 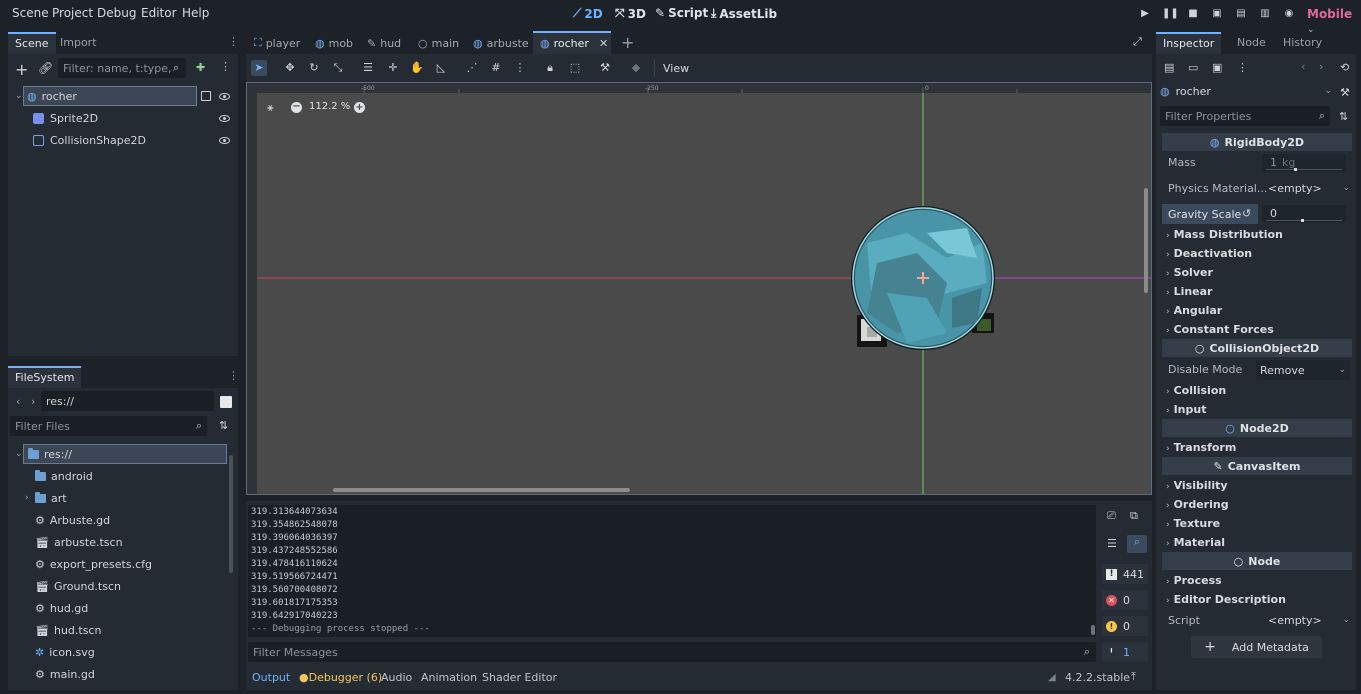 What do you see at coordinates (125, 630) in the screenshot?
I see `file-item-hud-tscn: 🎬︎ hud.tscn` at bounding box center [125, 630].